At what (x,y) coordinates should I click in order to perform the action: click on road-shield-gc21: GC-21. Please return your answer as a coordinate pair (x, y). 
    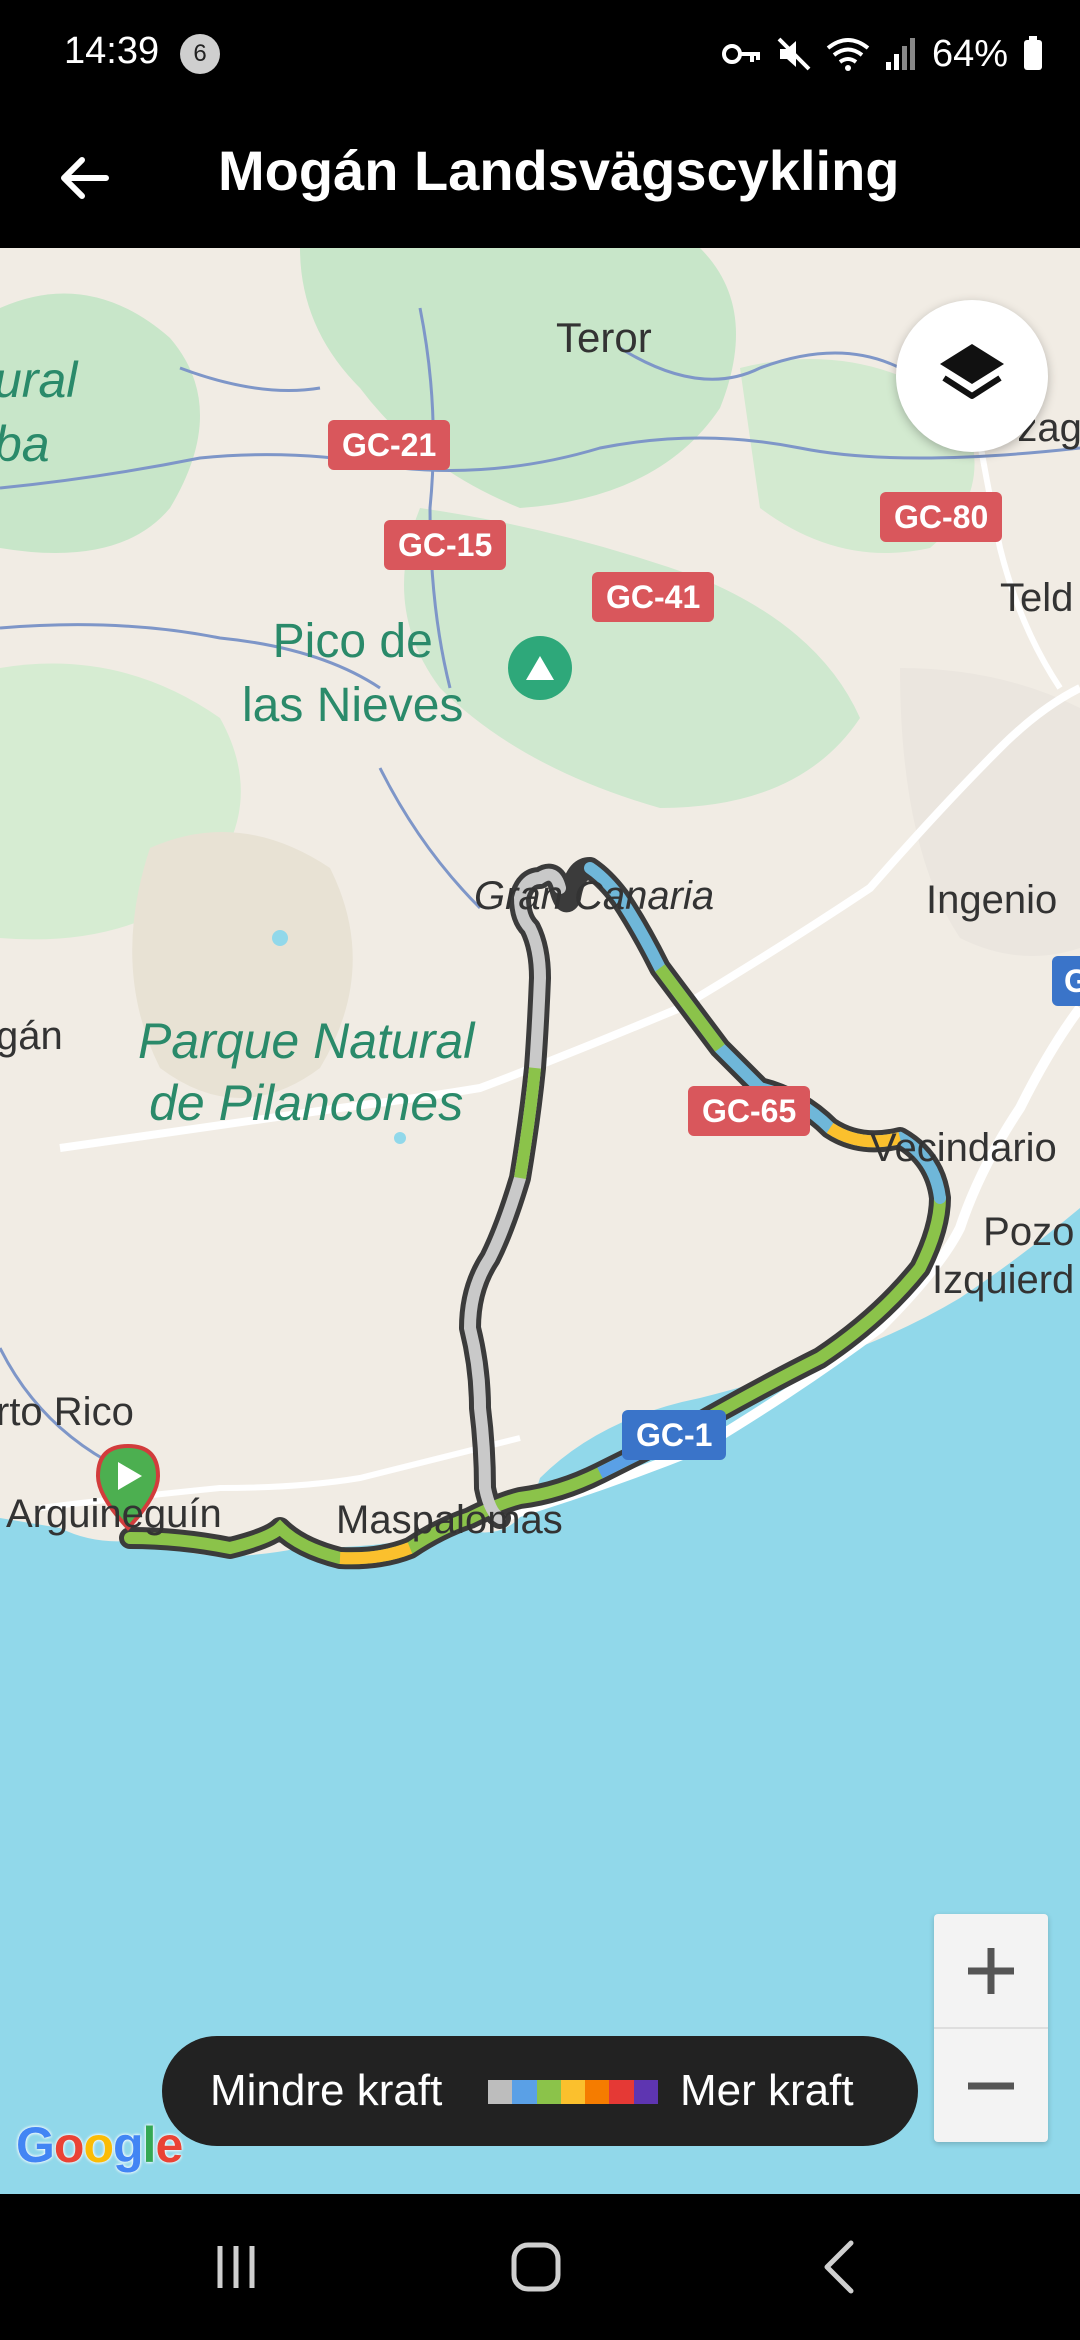
    Looking at the image, I should click on (389, 445).